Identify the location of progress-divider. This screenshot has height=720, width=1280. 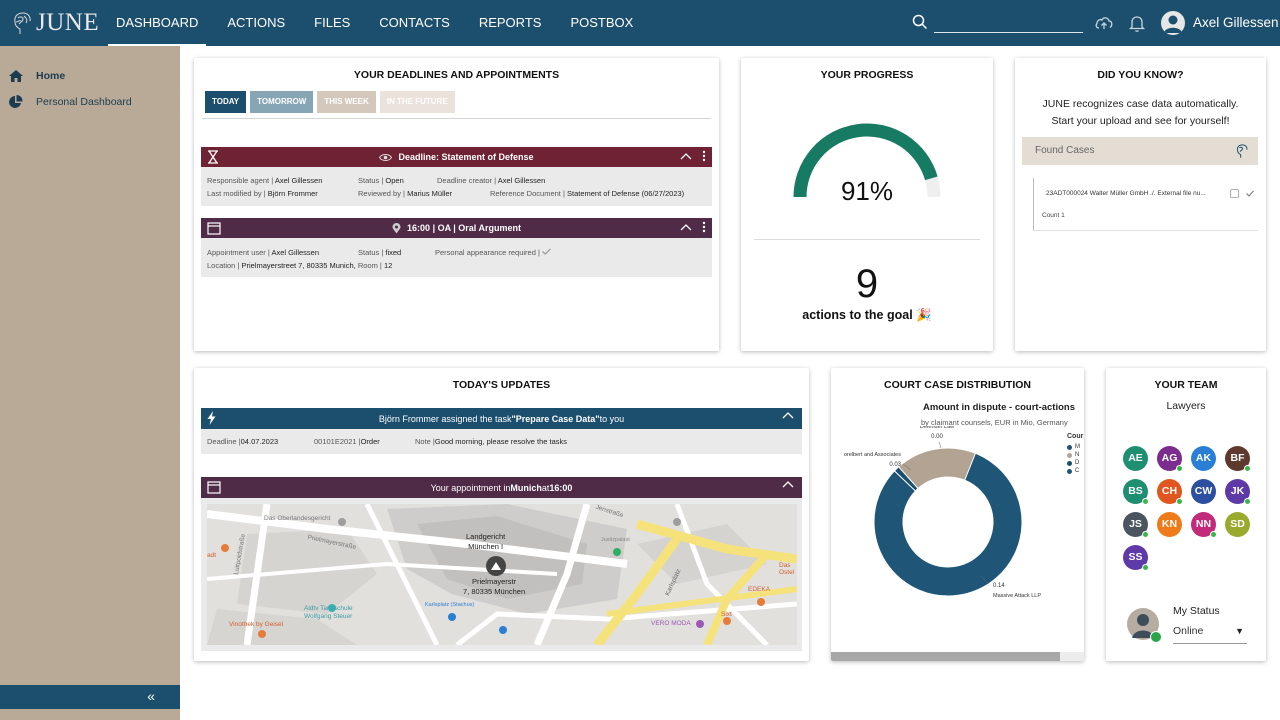
(867, 239).